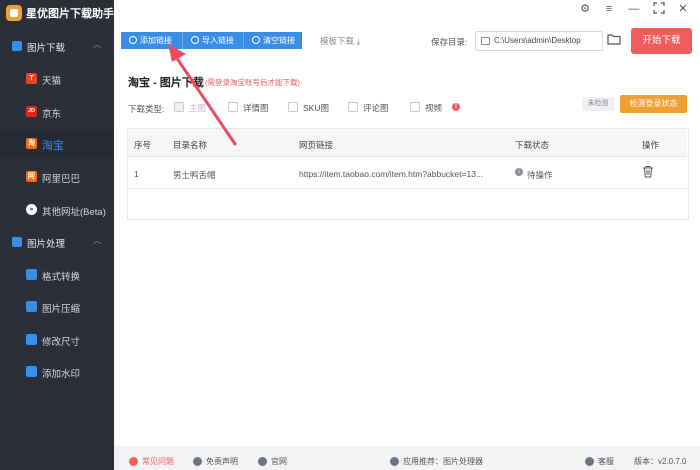 This screenshot has width=700, height=470. Describe the element at coordinates (648, 171) in the screenshot. I see `delete-icon` at that location.